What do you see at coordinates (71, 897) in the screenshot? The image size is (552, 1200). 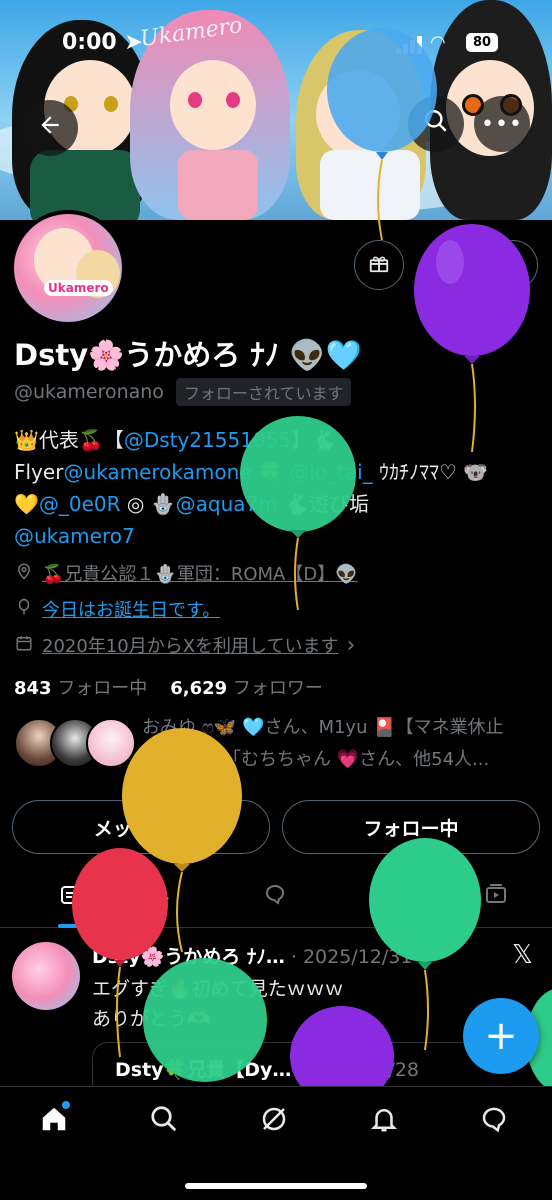 I see `posts-tab-icon` at bounding box center [71, 897].